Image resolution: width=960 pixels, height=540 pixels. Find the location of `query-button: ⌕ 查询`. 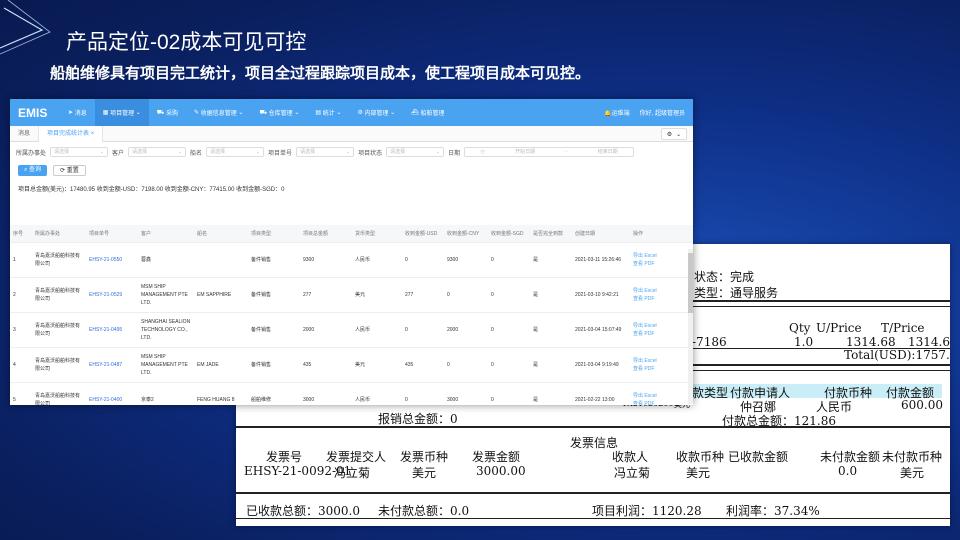

query-button: ⌕ 查询 is located at coordinates (33, 170).